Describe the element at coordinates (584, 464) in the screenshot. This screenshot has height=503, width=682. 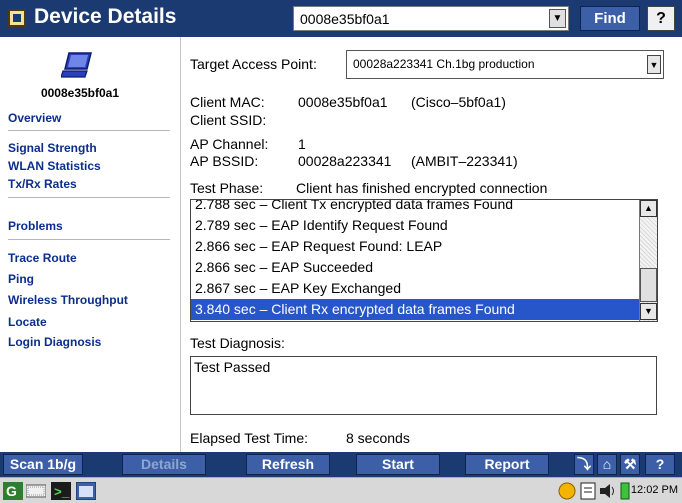
I see `exit-icon: ⤵` at that location.